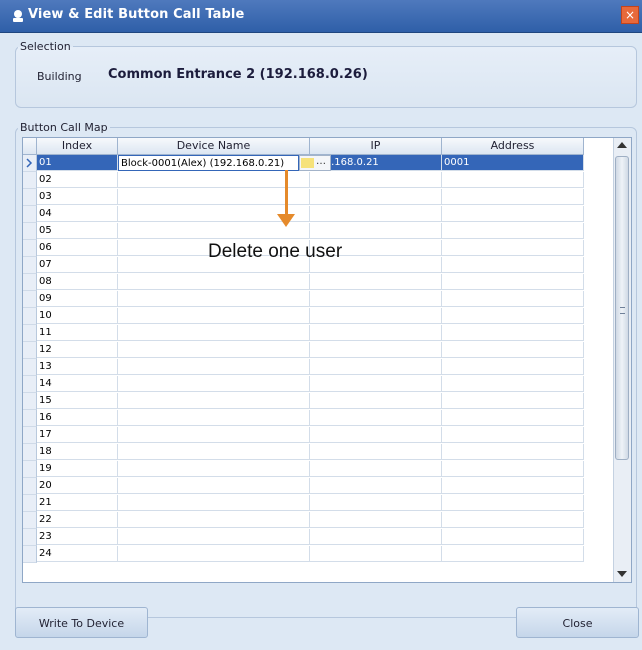 The image size is (642, 650). Describe the element at coordinates (77, 537) in the screenshot. I see `cell-index: 23` at that location.